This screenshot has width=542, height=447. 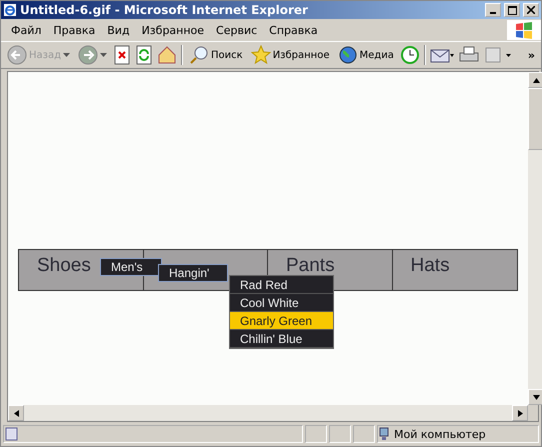 What do you see at coordinates (384, 434) in the screenshot?
I see `computer-icon` at bounding box center [384, 434].